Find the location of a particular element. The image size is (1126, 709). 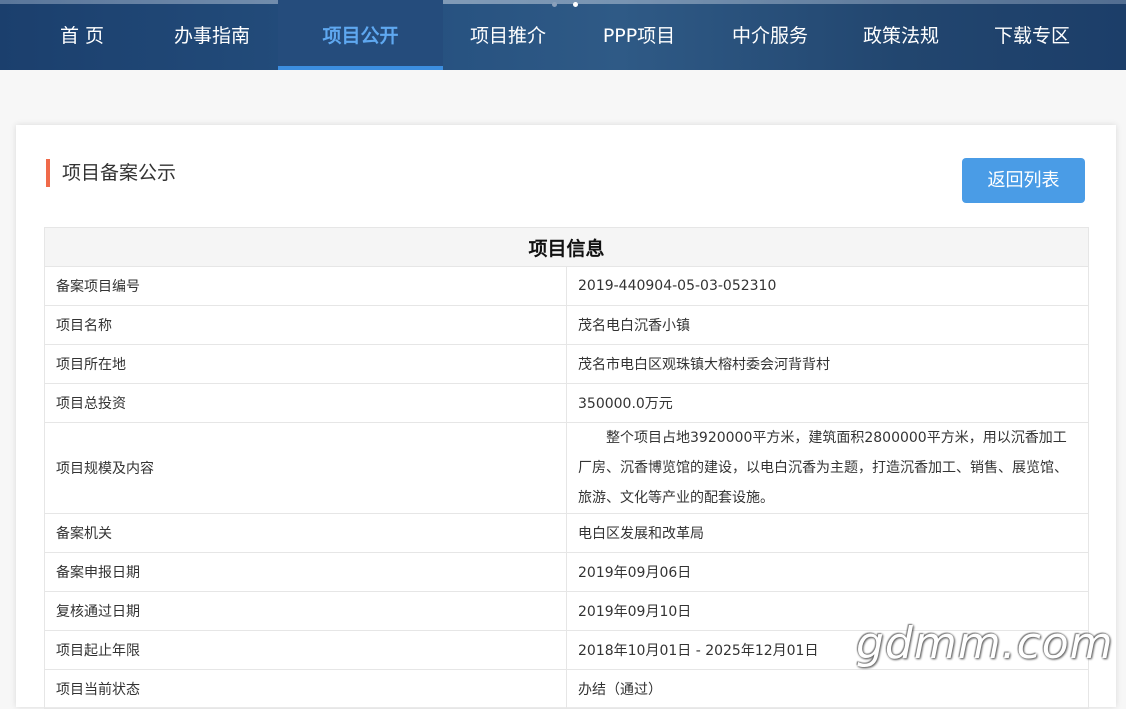

row-label: 复核通过日期 is located at coordinates (305, 611).